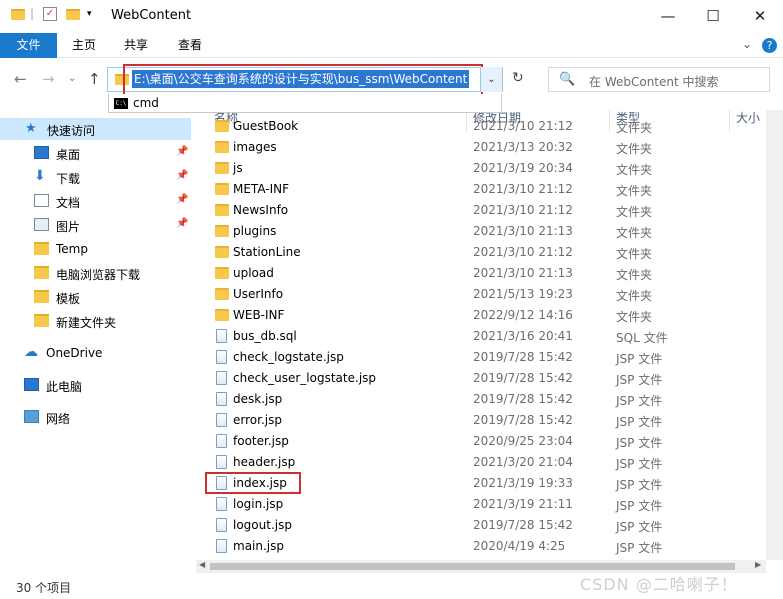  I want to click on search-box: 🔍 在 WebContent 中搜索, so click(659, 79).